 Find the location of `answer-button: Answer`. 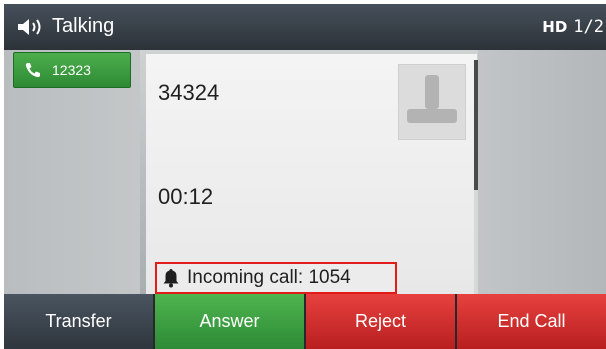

answer-button: Answer is located at coordinates (229, 321).